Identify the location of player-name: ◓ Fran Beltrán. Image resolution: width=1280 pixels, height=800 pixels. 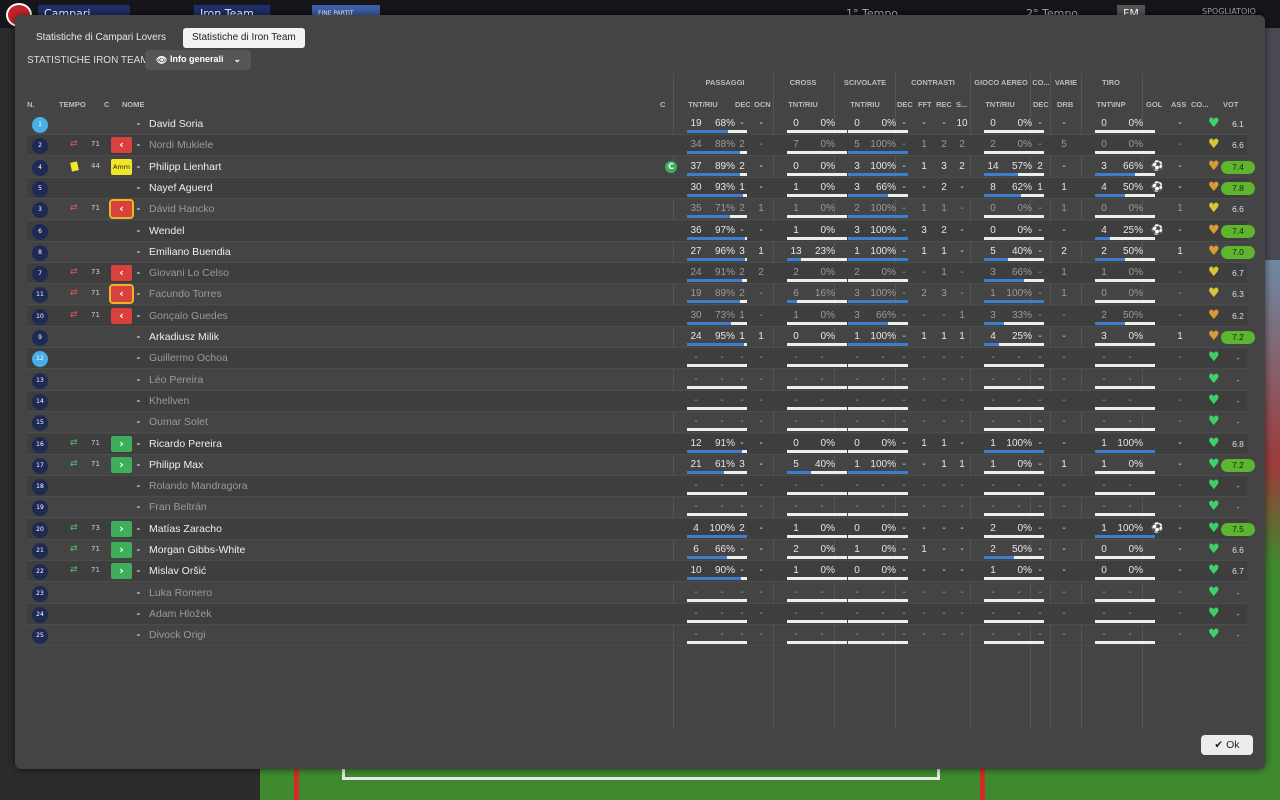
(171, 507).